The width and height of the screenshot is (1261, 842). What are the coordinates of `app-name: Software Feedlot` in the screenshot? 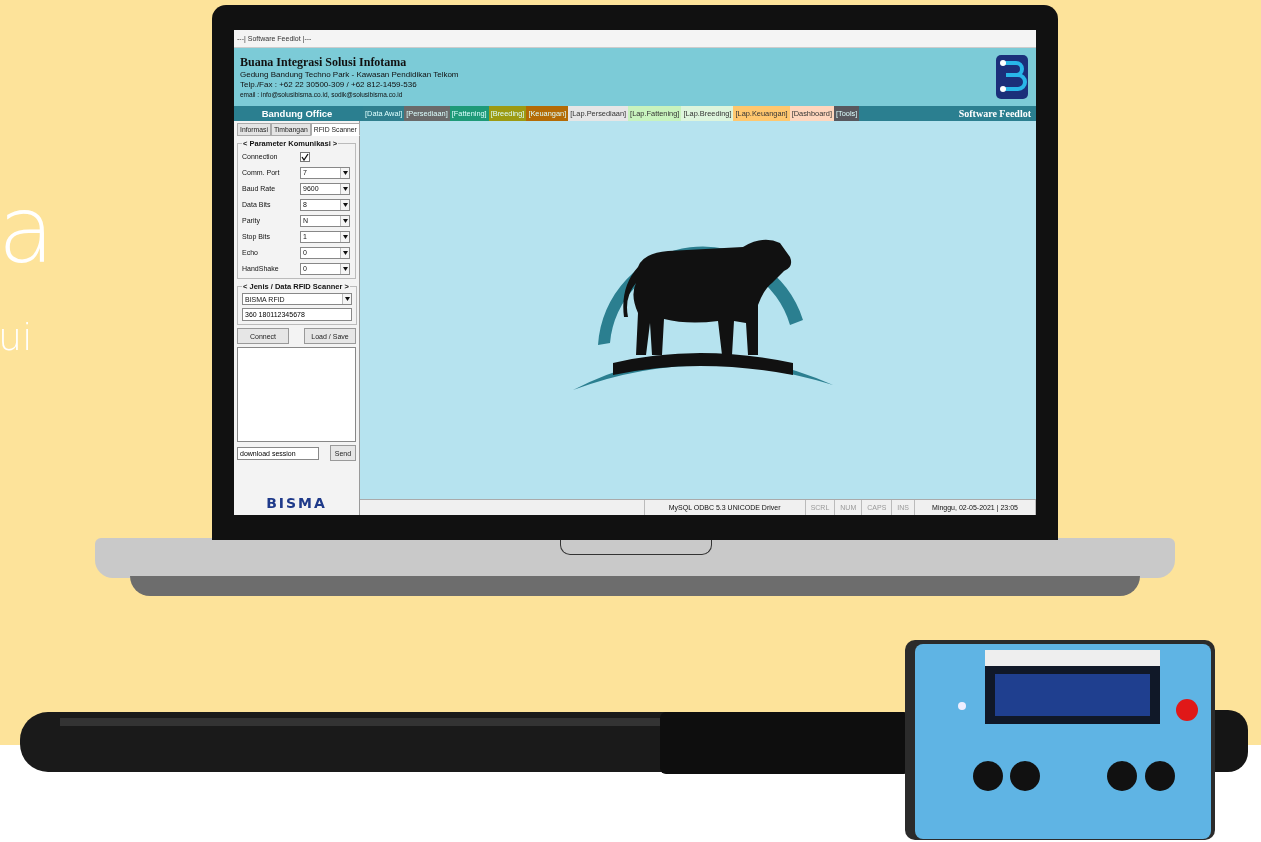 It's located at (995, 114).